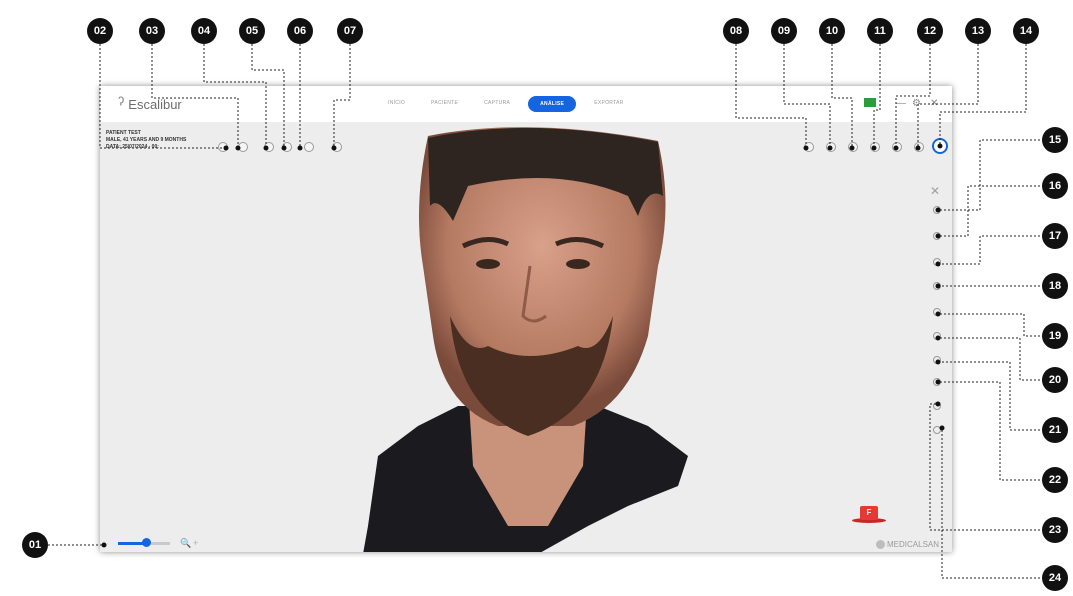 The width and height of the screenshot is (1073, 596). I want to click on callout-marker-19: 19, so click(1055, 336).